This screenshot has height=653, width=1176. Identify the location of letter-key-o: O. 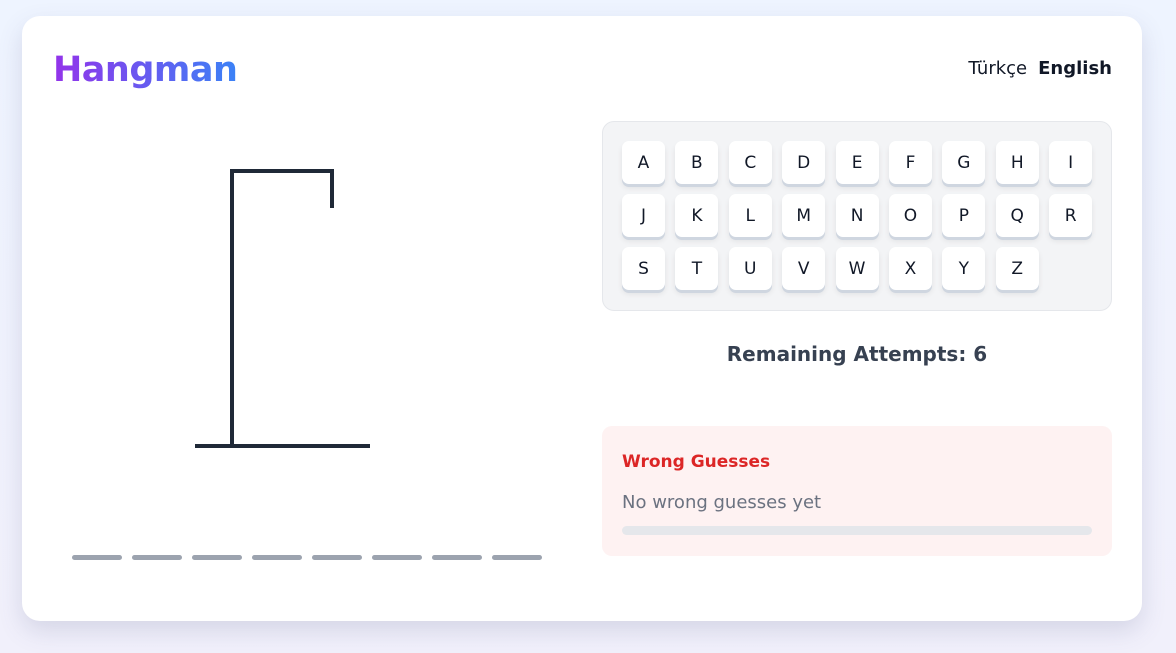
(910, 215).